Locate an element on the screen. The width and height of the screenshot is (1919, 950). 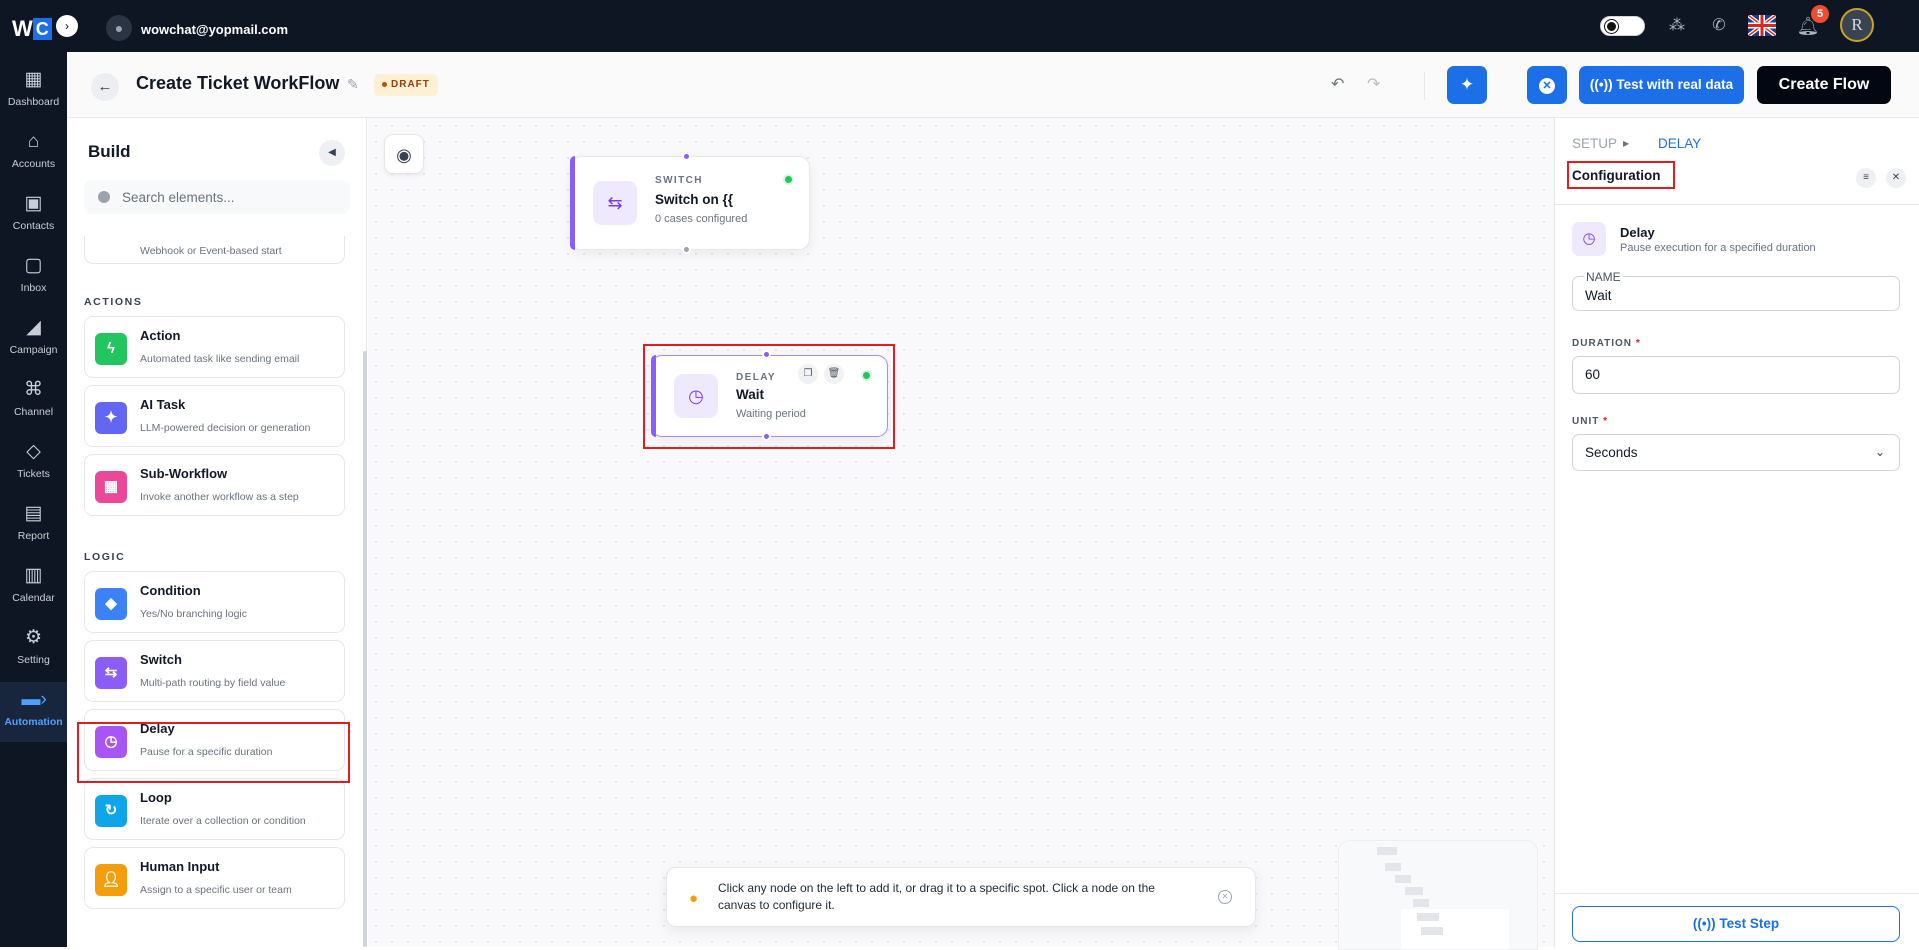
grid-icon: ▦ is located at coordinates (111, 487).